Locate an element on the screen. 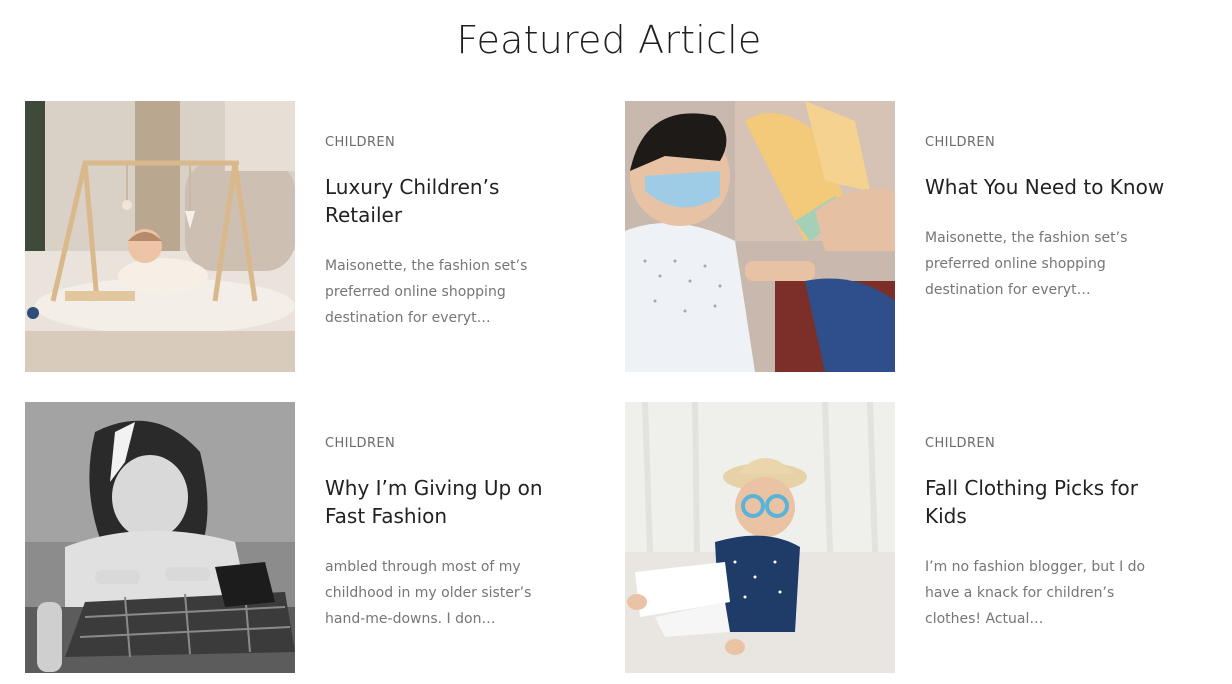  article-thumbnail-baby-play-gym is located at coordinates (160, 236).